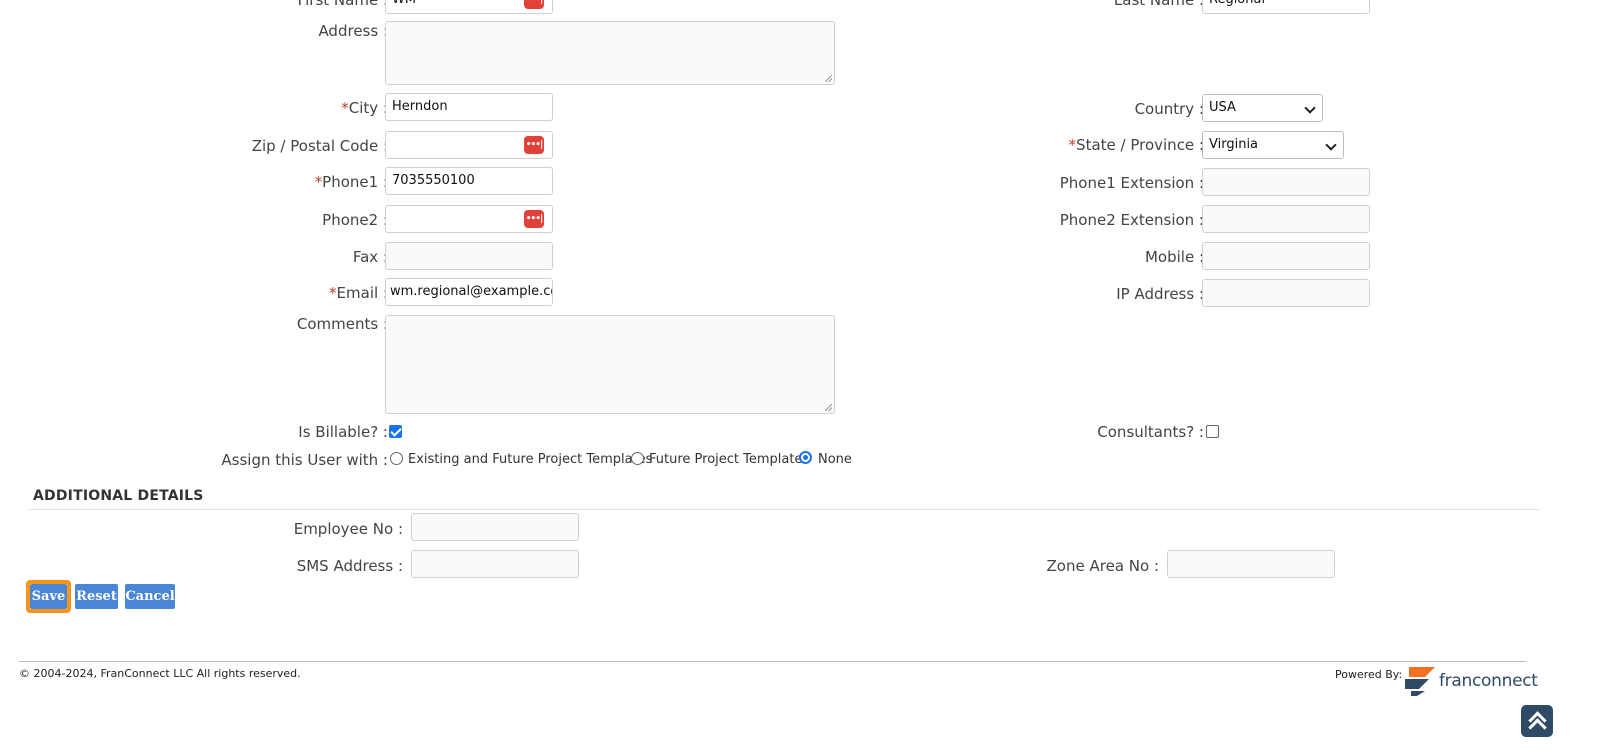  I want to click on state-label-text: State / Province :, so click(1140, 145).